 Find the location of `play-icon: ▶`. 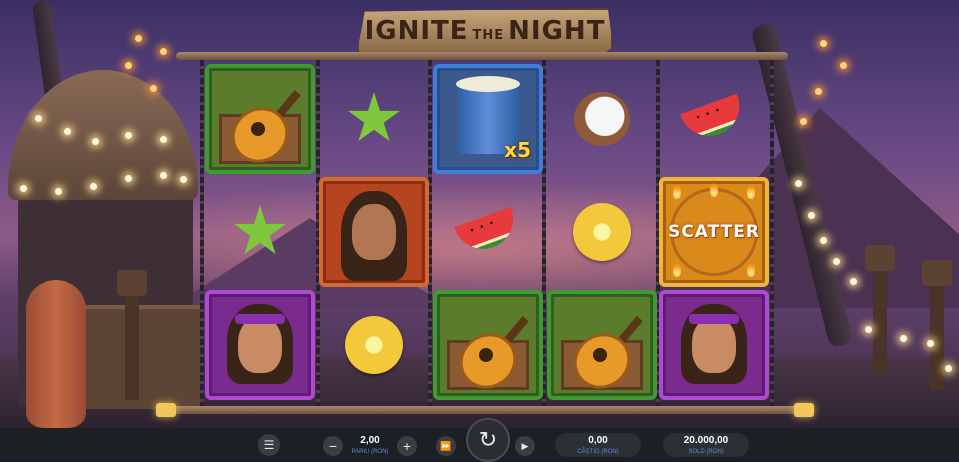

play-icon: ▶ is located at coordinates (525, 445).